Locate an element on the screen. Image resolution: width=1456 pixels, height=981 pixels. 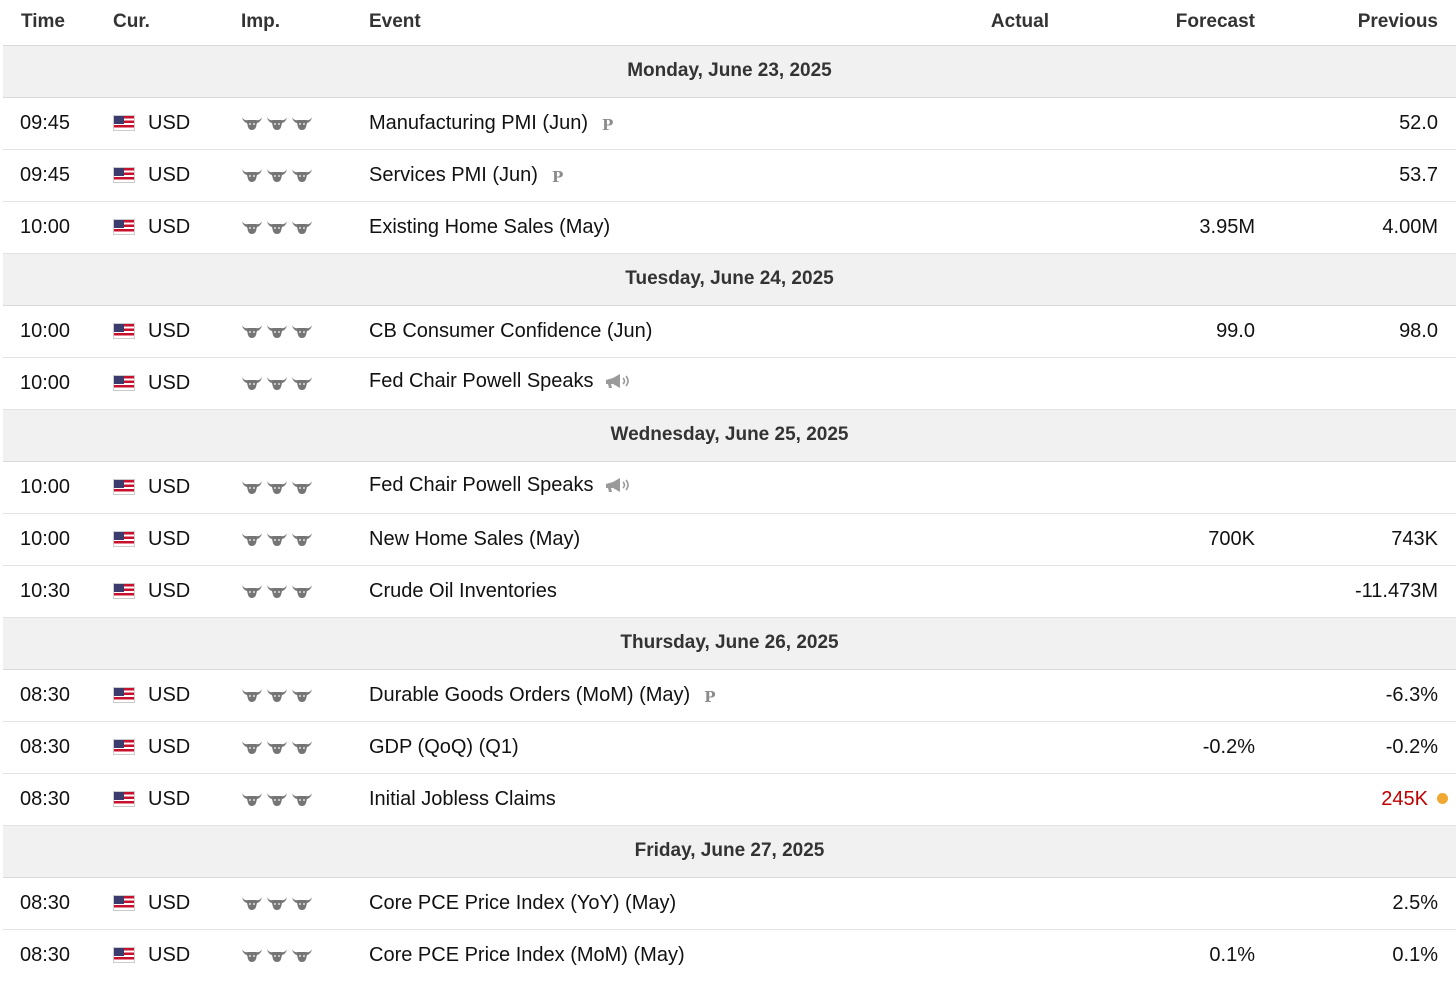
header-actual: Actual is located at coordinates (984, 23).